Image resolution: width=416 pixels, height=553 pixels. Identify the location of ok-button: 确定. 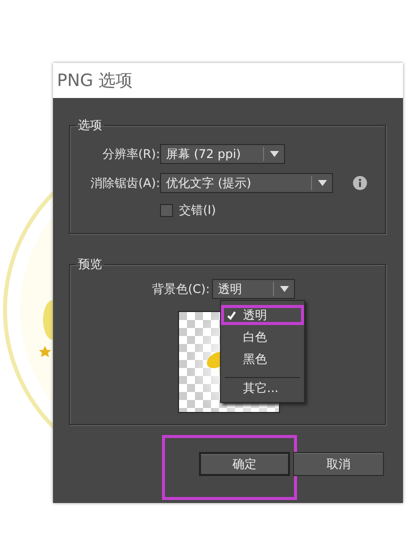
(244, 464).